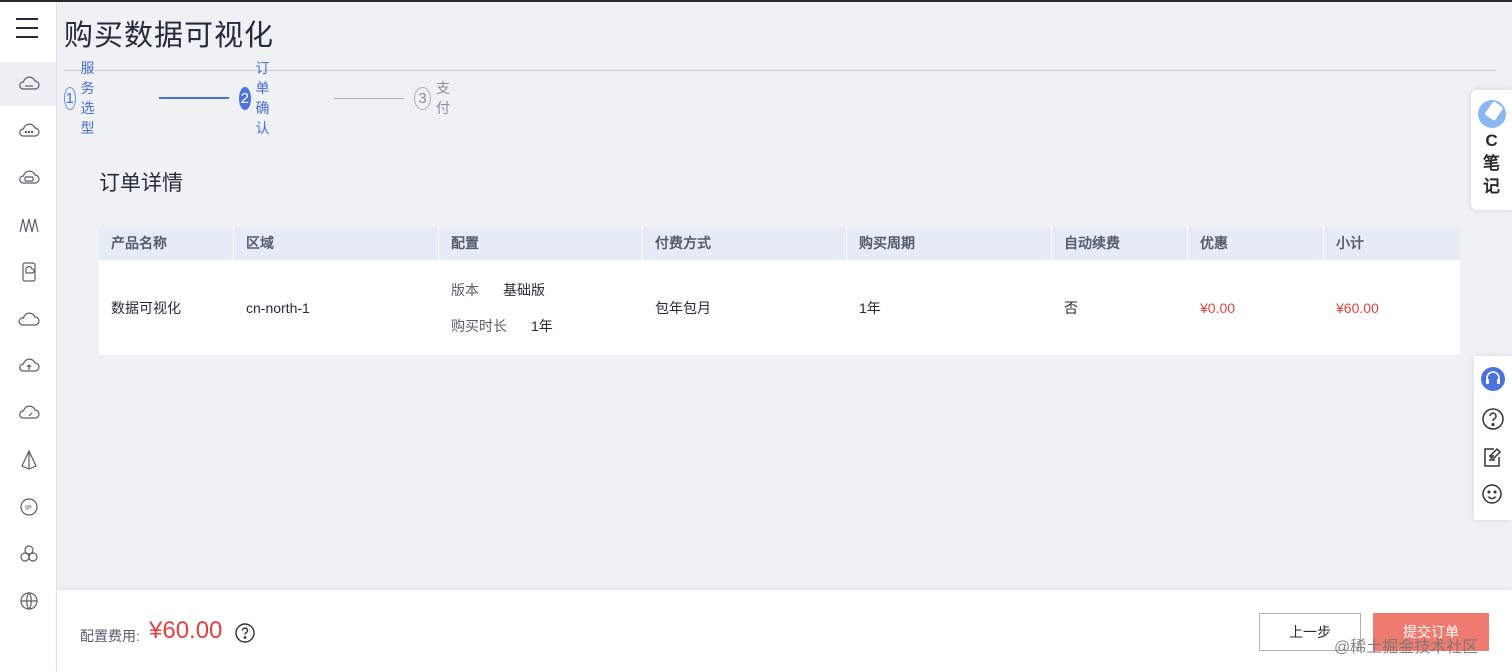 The width and height of the screenshot is (1512, 672). What do you see at coordinates (1406, 647) in the screenshot?
I see `watermark-text: @稀土掘金技术社区` at bounding box center [1406, 647].